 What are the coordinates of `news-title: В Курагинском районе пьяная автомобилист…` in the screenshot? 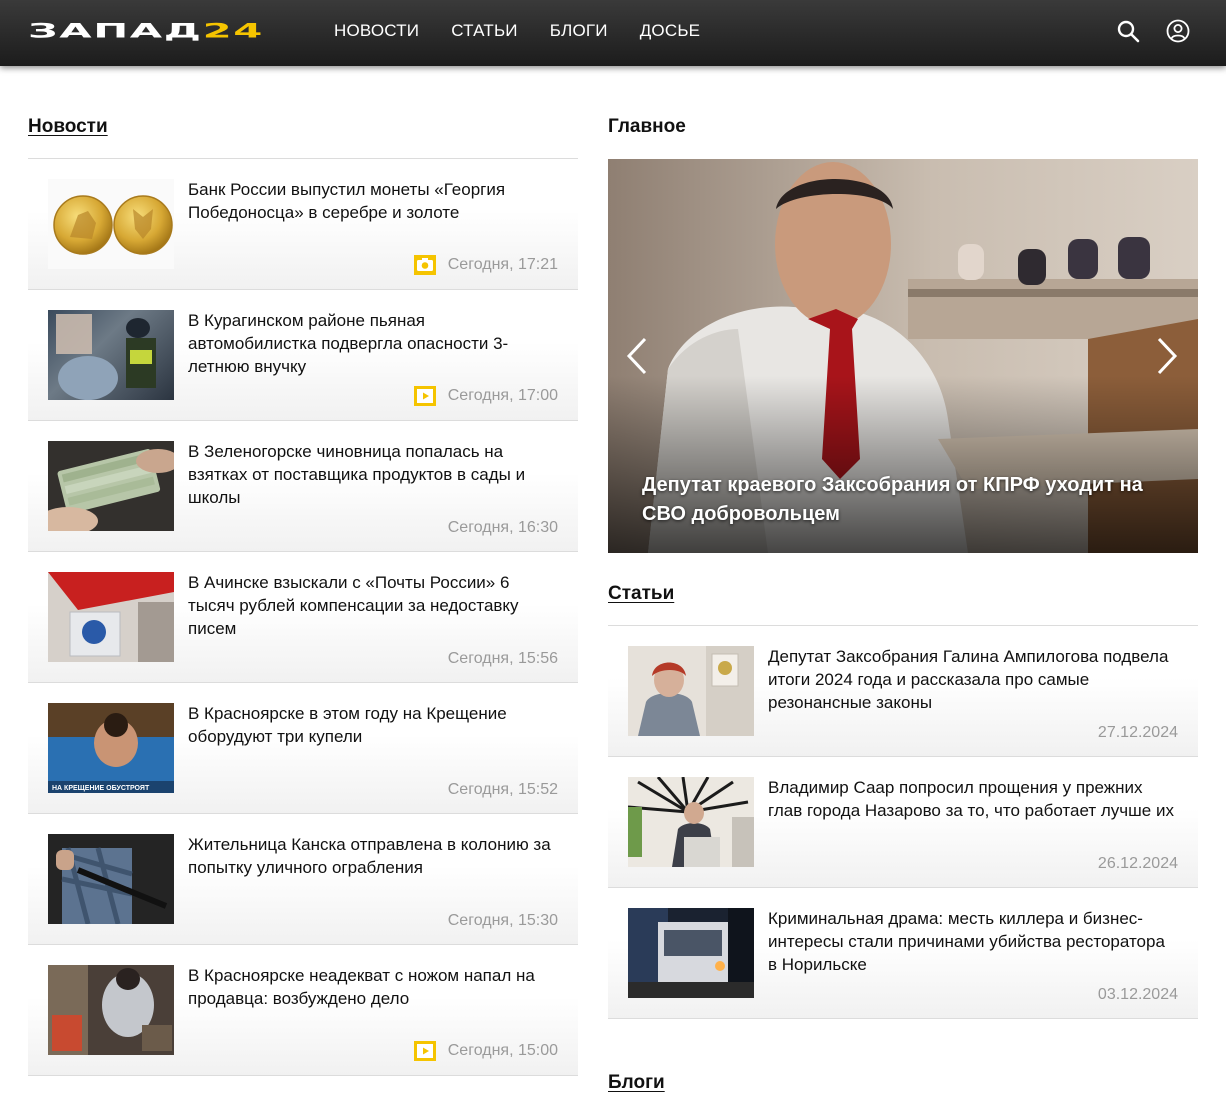 It's located at (373, 343).